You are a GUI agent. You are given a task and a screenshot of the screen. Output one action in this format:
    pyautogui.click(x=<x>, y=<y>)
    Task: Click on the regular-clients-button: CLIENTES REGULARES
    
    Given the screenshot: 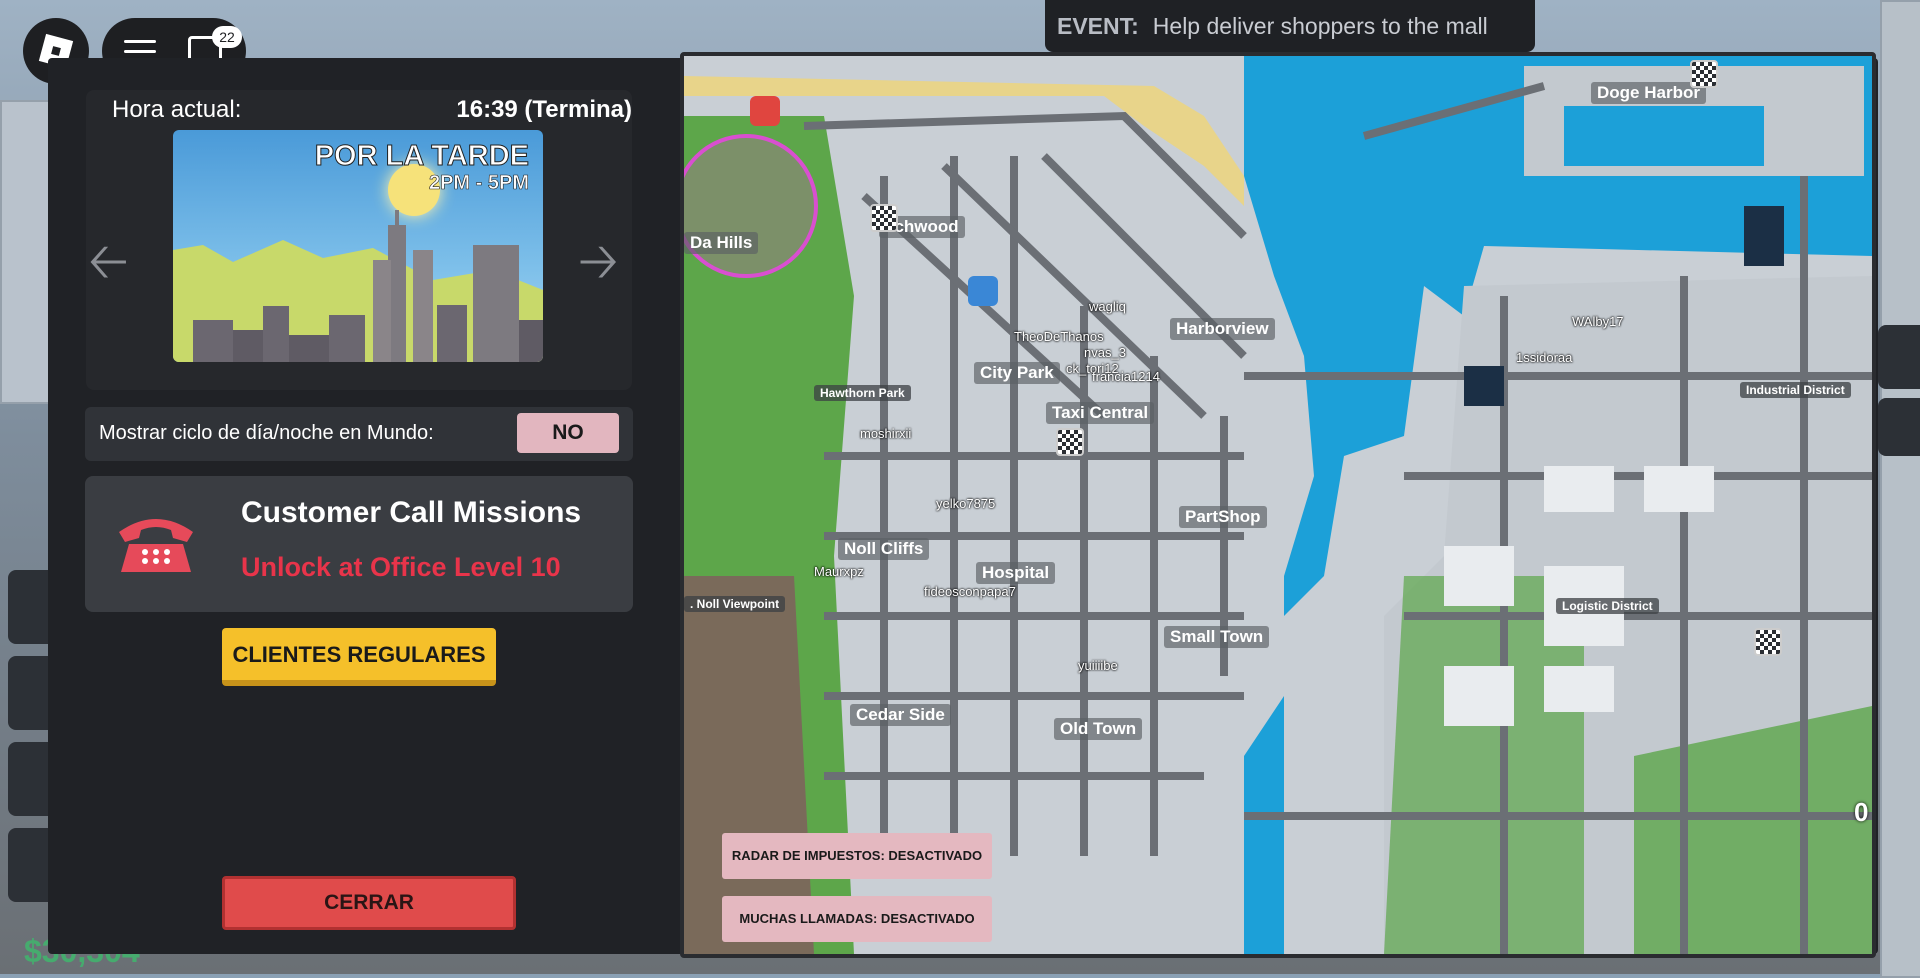 What is the action you would take?
    pyautogui.click(x=359, y=657)
    